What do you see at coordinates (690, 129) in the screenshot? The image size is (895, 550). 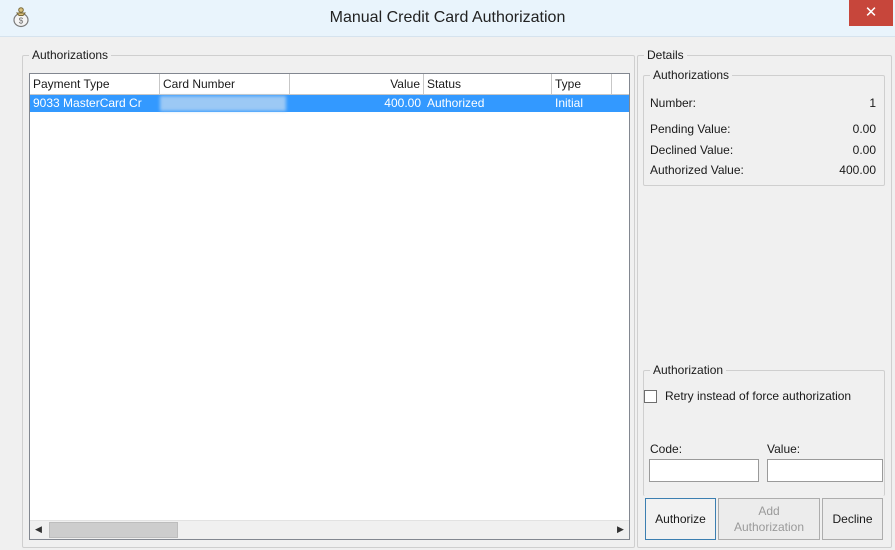 I see `pending-value-label: Pending Value:` at bounding box center [690, 129].